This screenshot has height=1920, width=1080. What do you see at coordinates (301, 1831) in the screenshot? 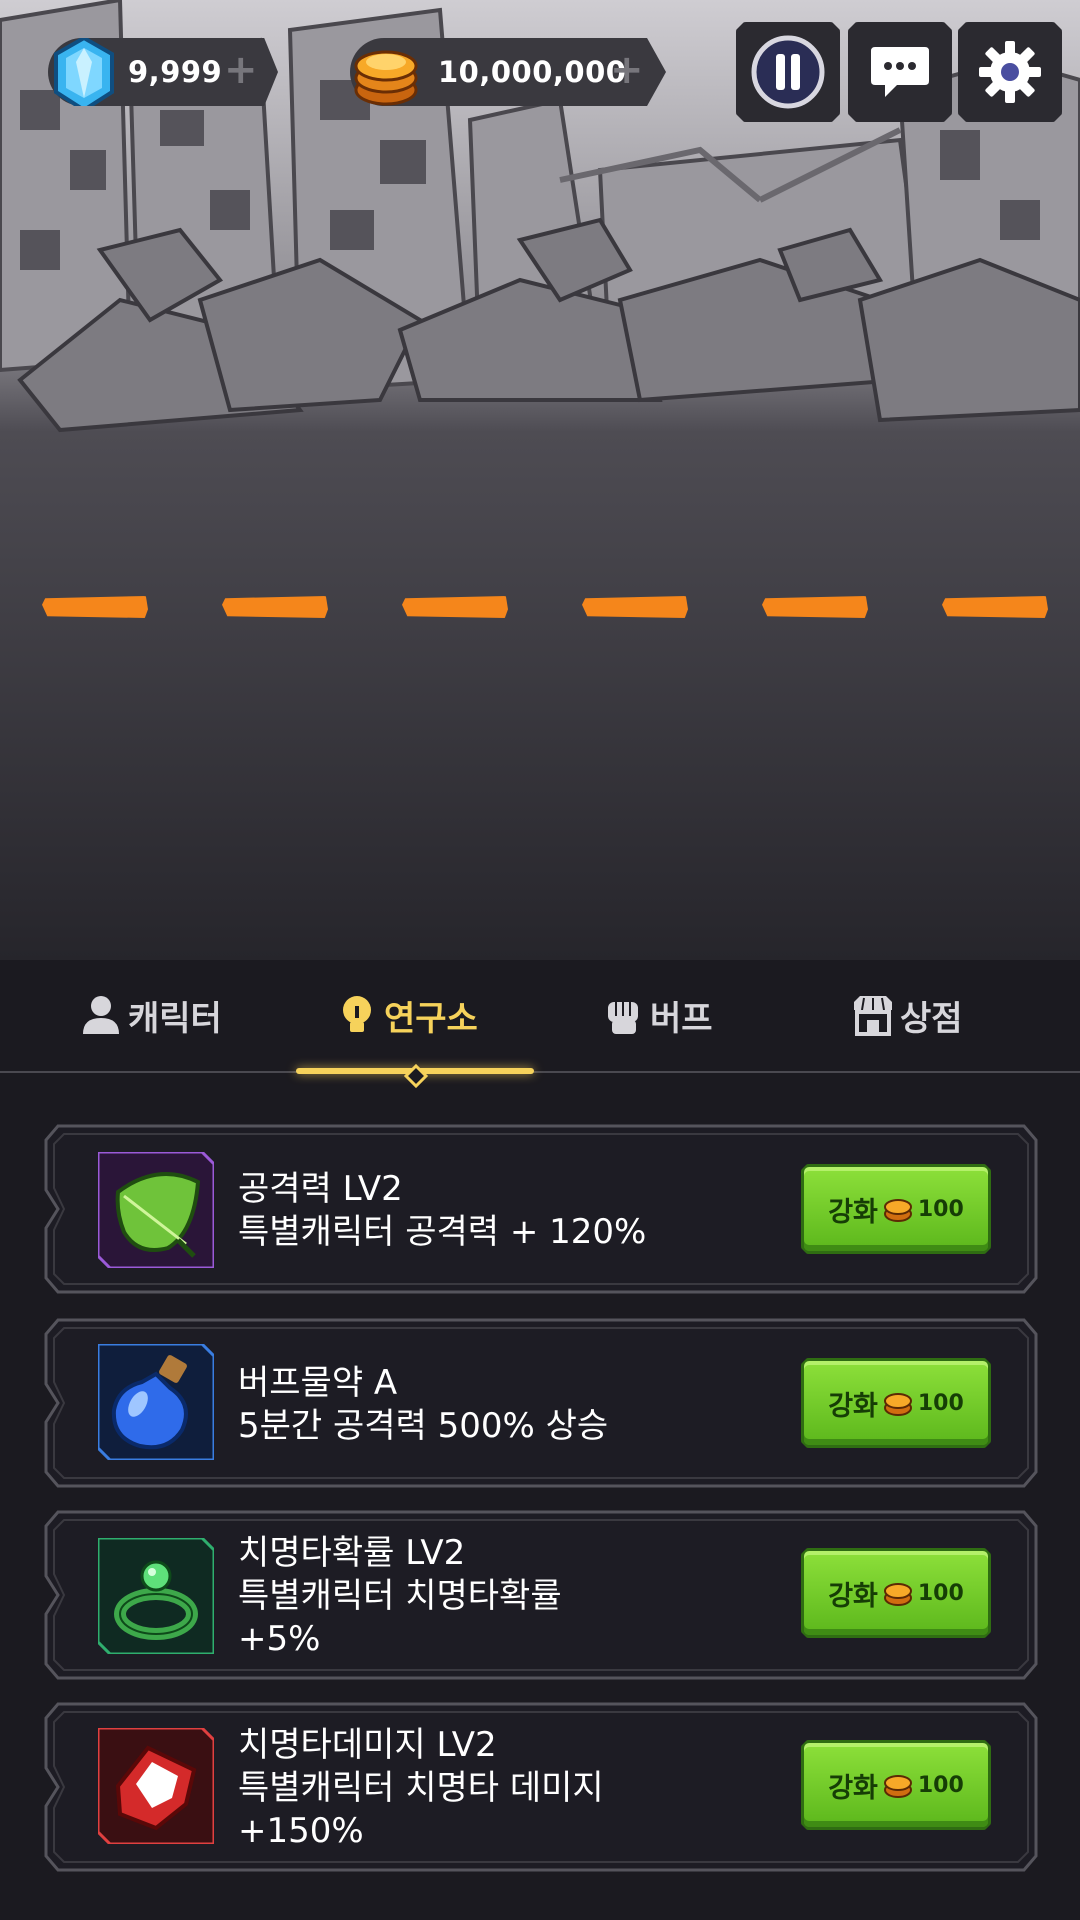
I see `research-description: +150%` at bounding box center [301, 1831].